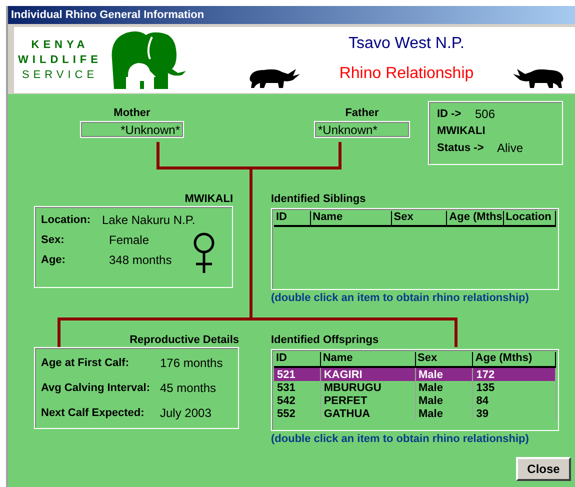  Describe the element at coordinates (204, 253) in the screenshot. I see `female-symbol-icon` at that location.